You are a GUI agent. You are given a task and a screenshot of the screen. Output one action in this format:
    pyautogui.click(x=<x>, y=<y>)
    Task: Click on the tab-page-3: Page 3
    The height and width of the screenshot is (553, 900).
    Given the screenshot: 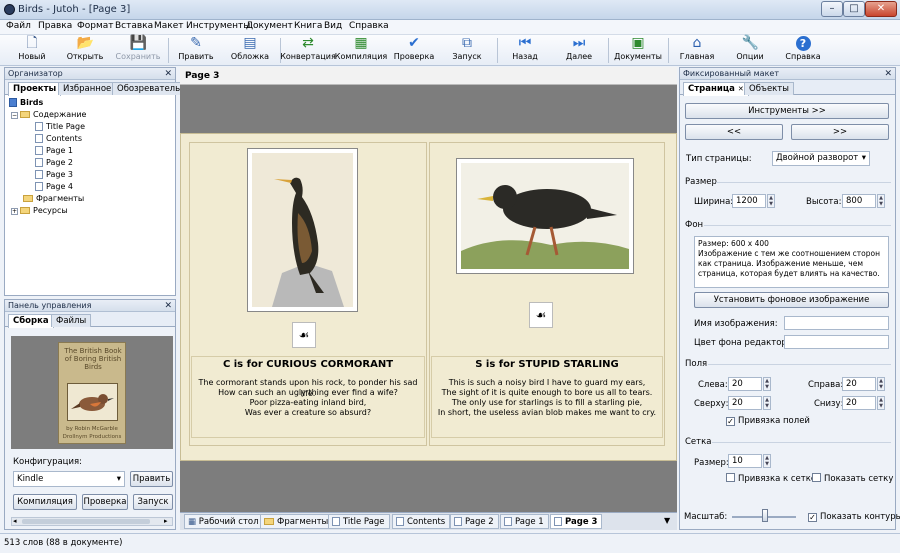 What is the action you would take?
    pyautogui.click(x=576, y=521)
    